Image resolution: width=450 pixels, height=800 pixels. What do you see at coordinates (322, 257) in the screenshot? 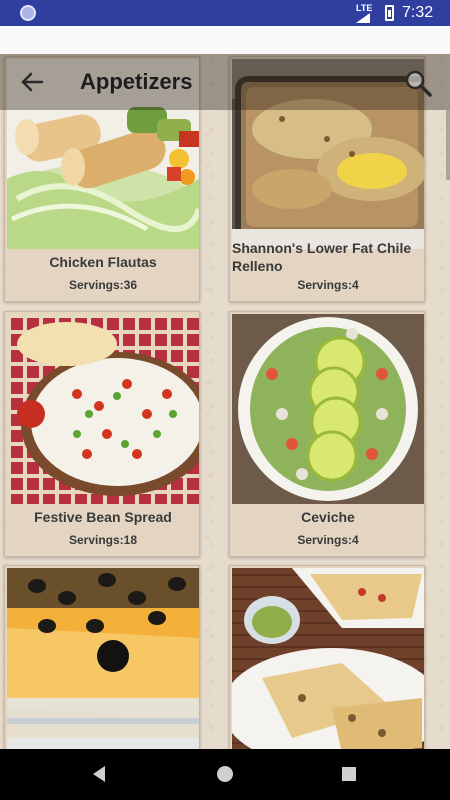
I see `recipe-name: Shannon's Lower Fat Chile Relleno` at bounding box center [322, 257].